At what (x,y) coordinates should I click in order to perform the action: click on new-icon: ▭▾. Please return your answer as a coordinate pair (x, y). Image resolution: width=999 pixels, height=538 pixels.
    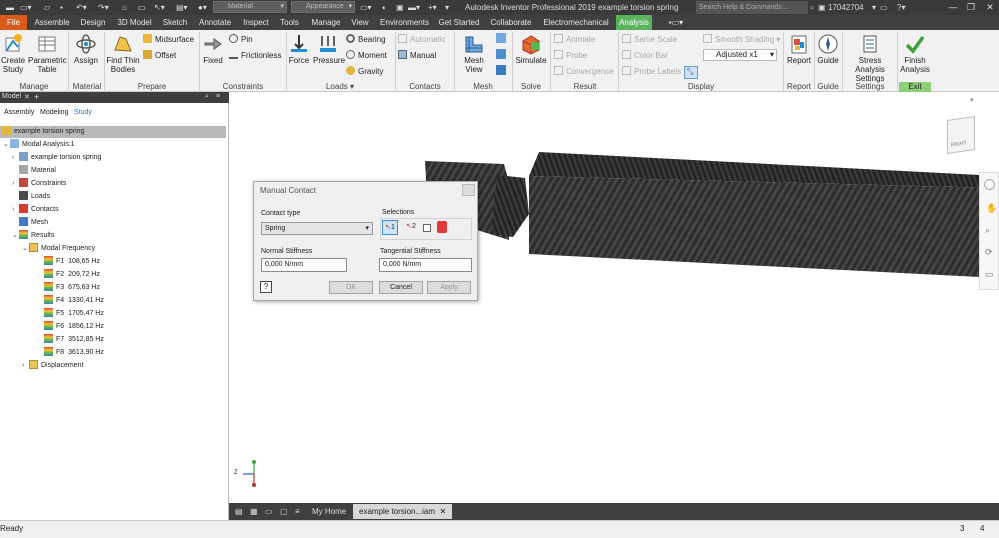
    Looking at the image, I should click on (26, 7).